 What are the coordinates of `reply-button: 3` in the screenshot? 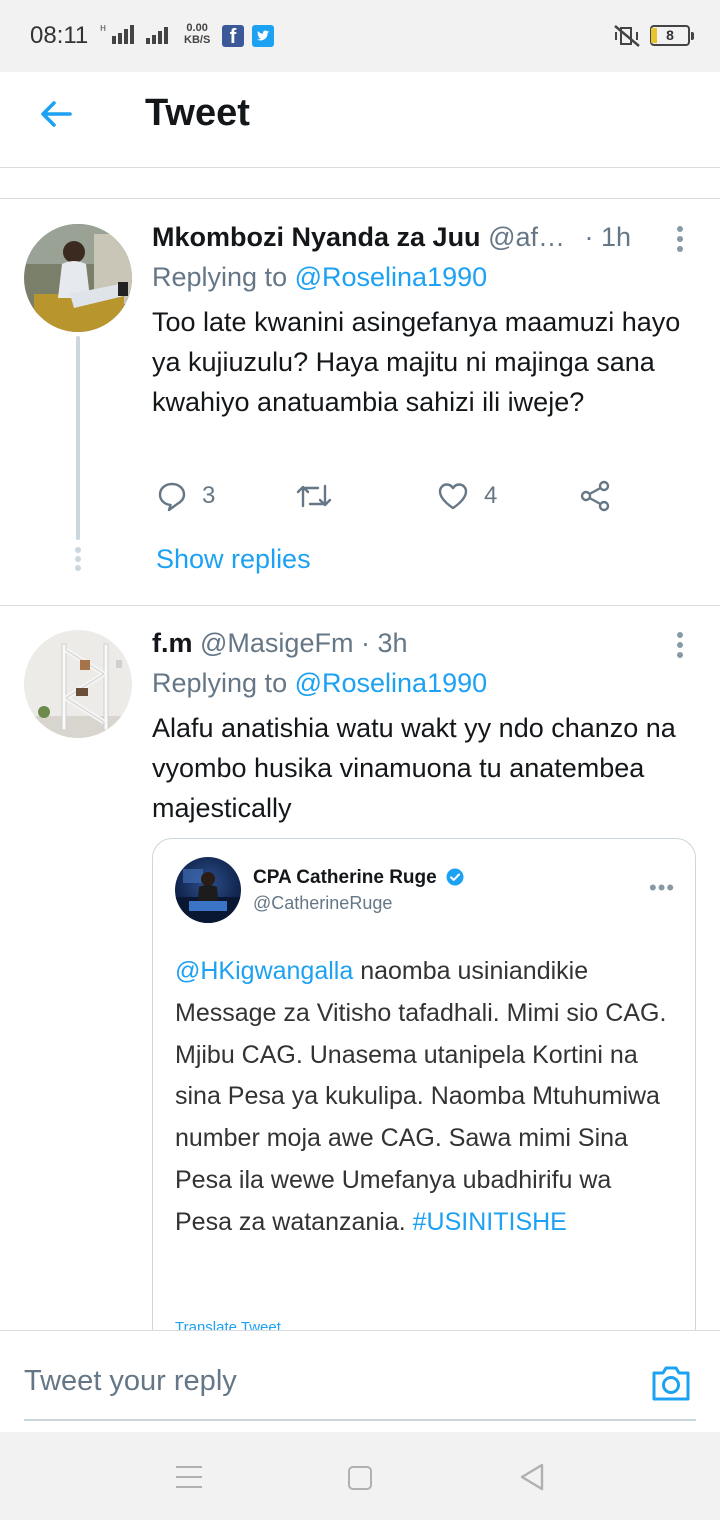 It's located at (185, 496).